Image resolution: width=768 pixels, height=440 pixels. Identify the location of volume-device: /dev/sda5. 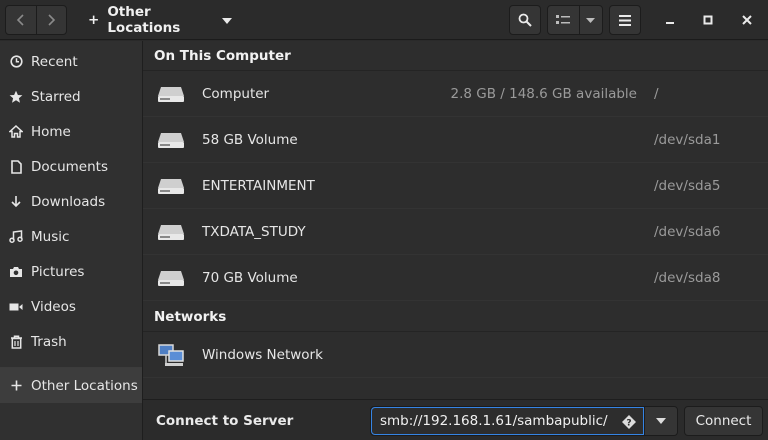
(687, 185).